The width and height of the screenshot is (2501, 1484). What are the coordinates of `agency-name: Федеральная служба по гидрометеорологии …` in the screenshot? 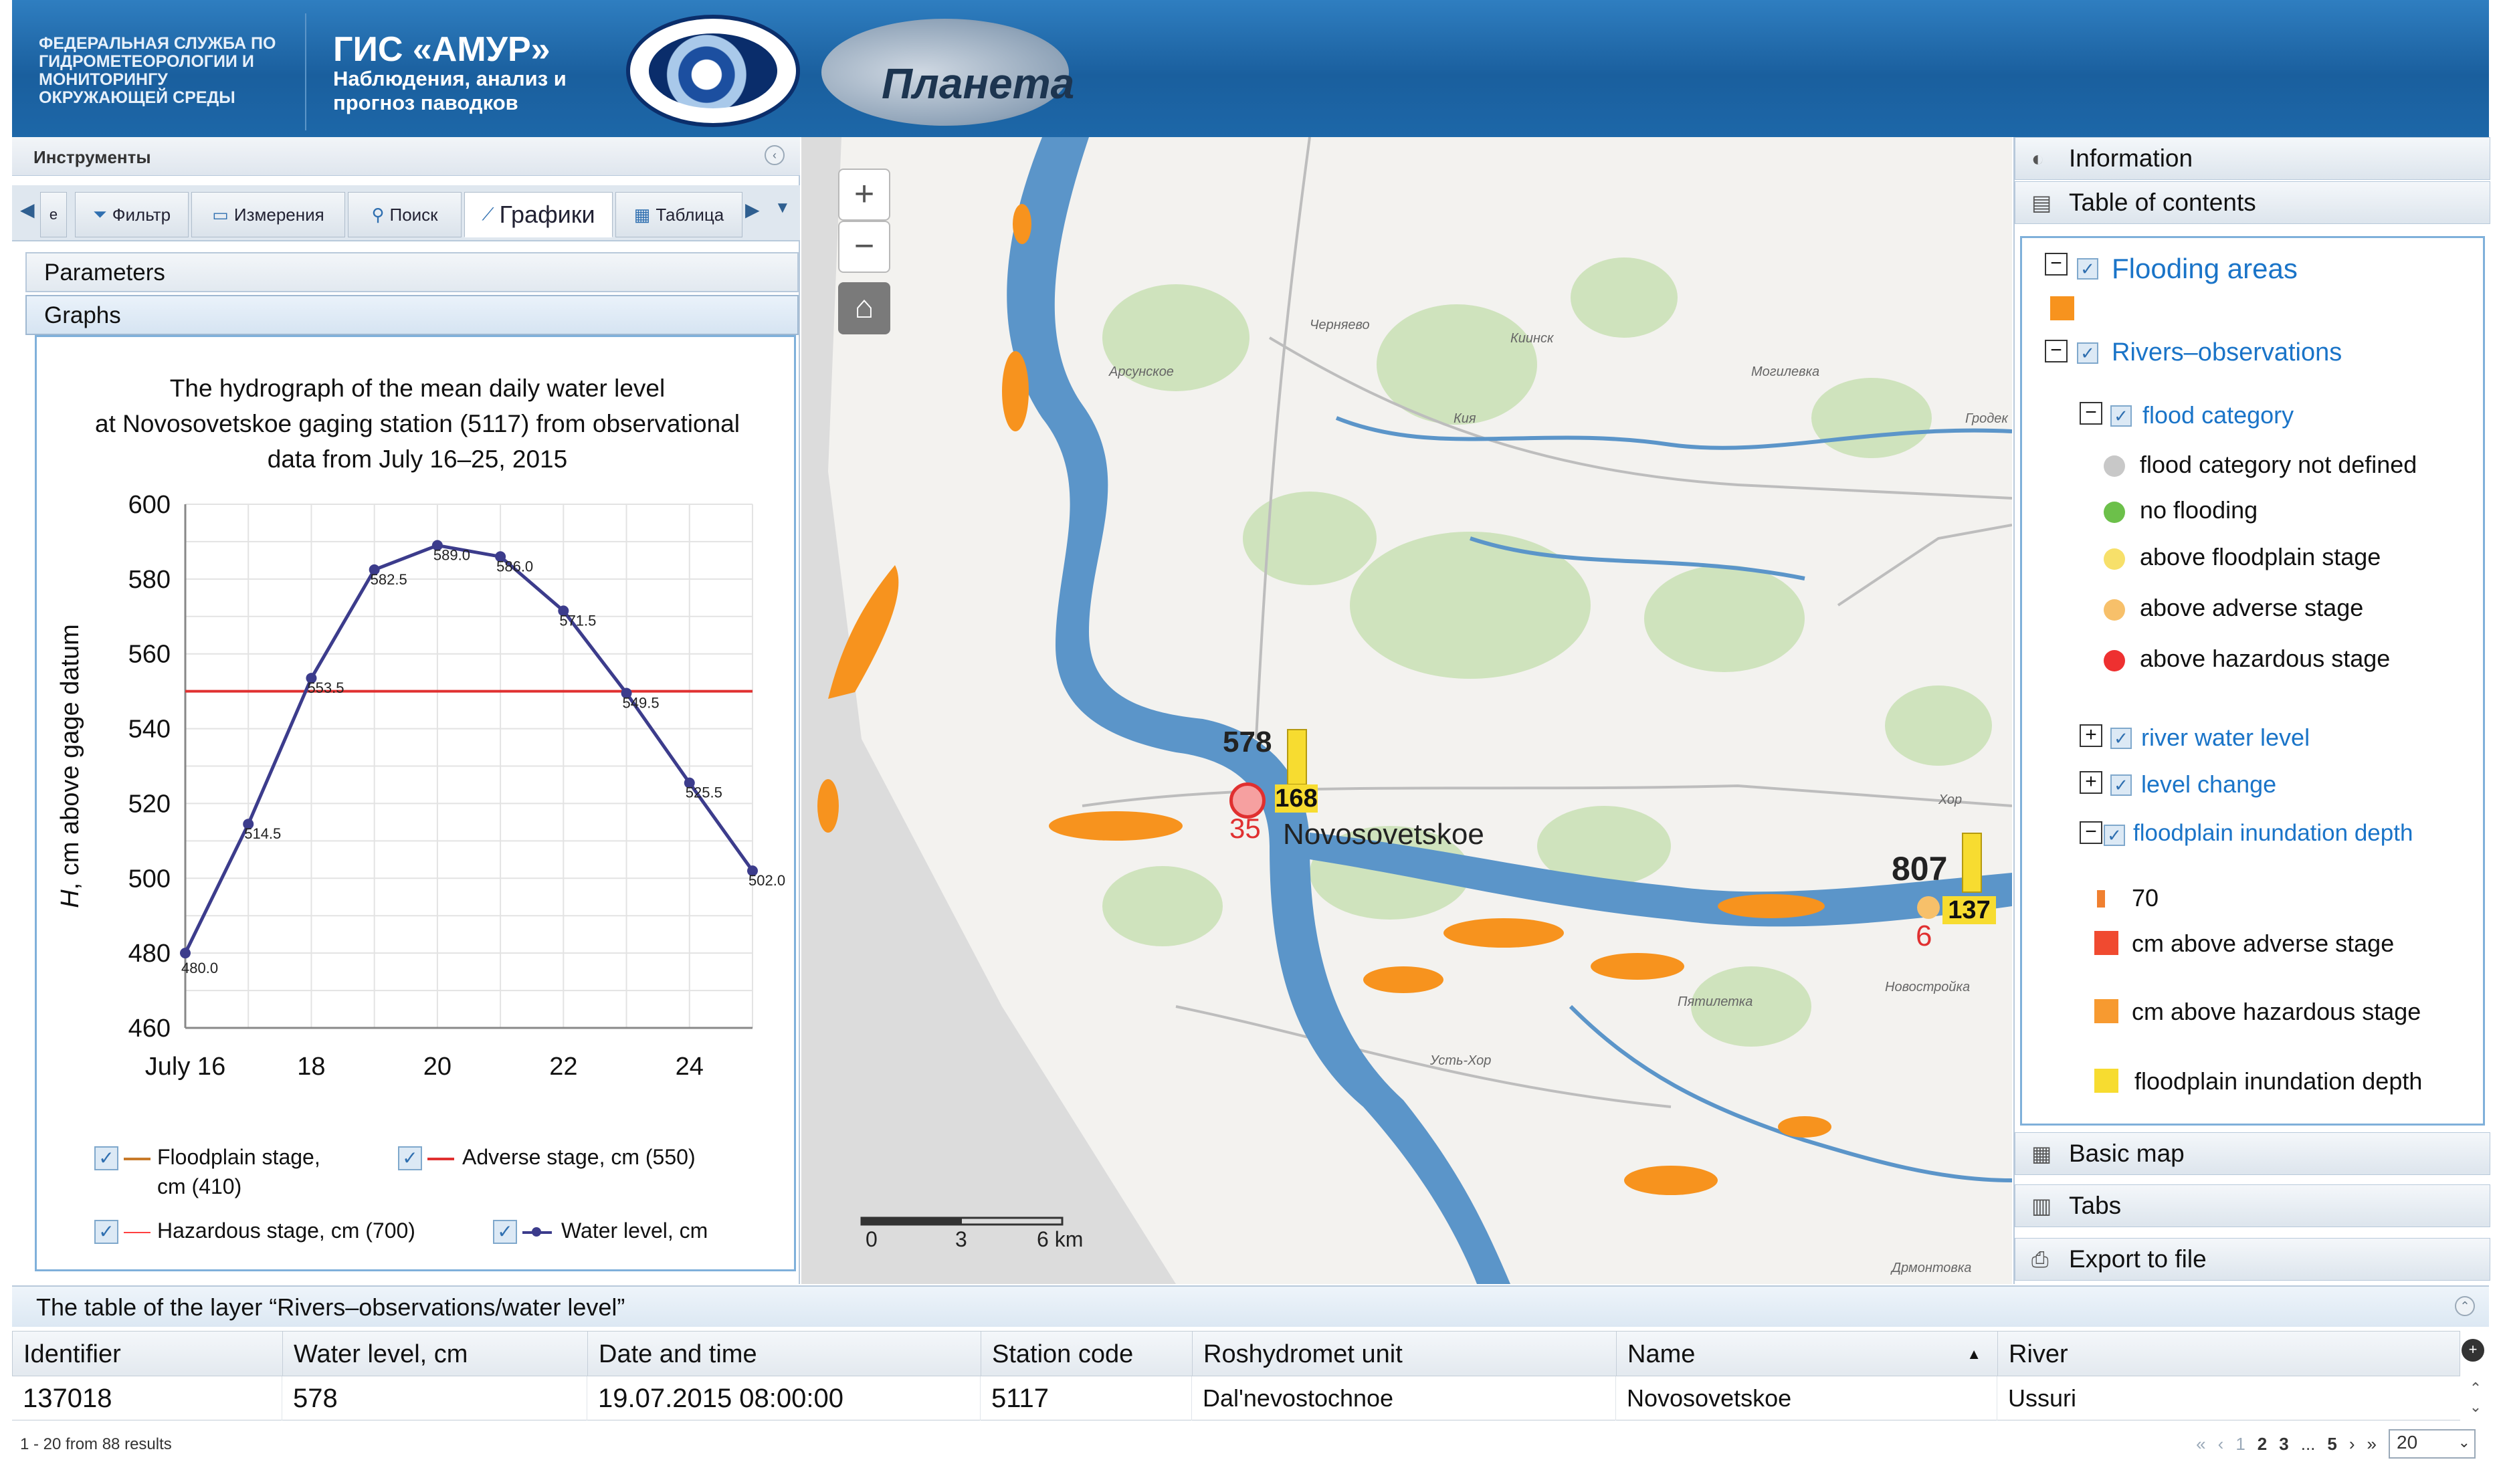 It's located at (157, 70).